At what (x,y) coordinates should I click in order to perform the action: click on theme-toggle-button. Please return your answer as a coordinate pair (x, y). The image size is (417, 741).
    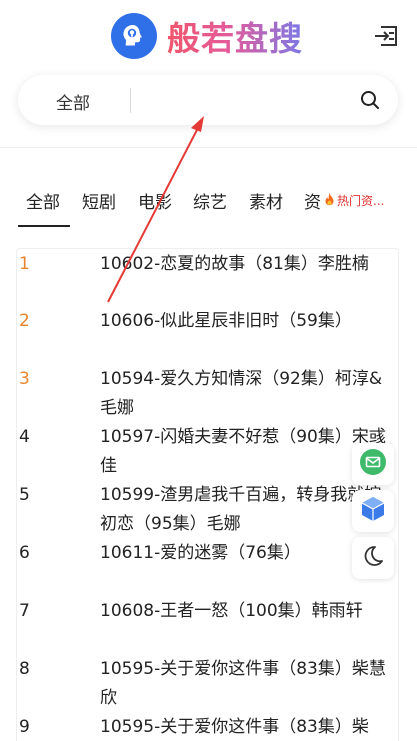
    Looking at the image, I should click on (373, 558).